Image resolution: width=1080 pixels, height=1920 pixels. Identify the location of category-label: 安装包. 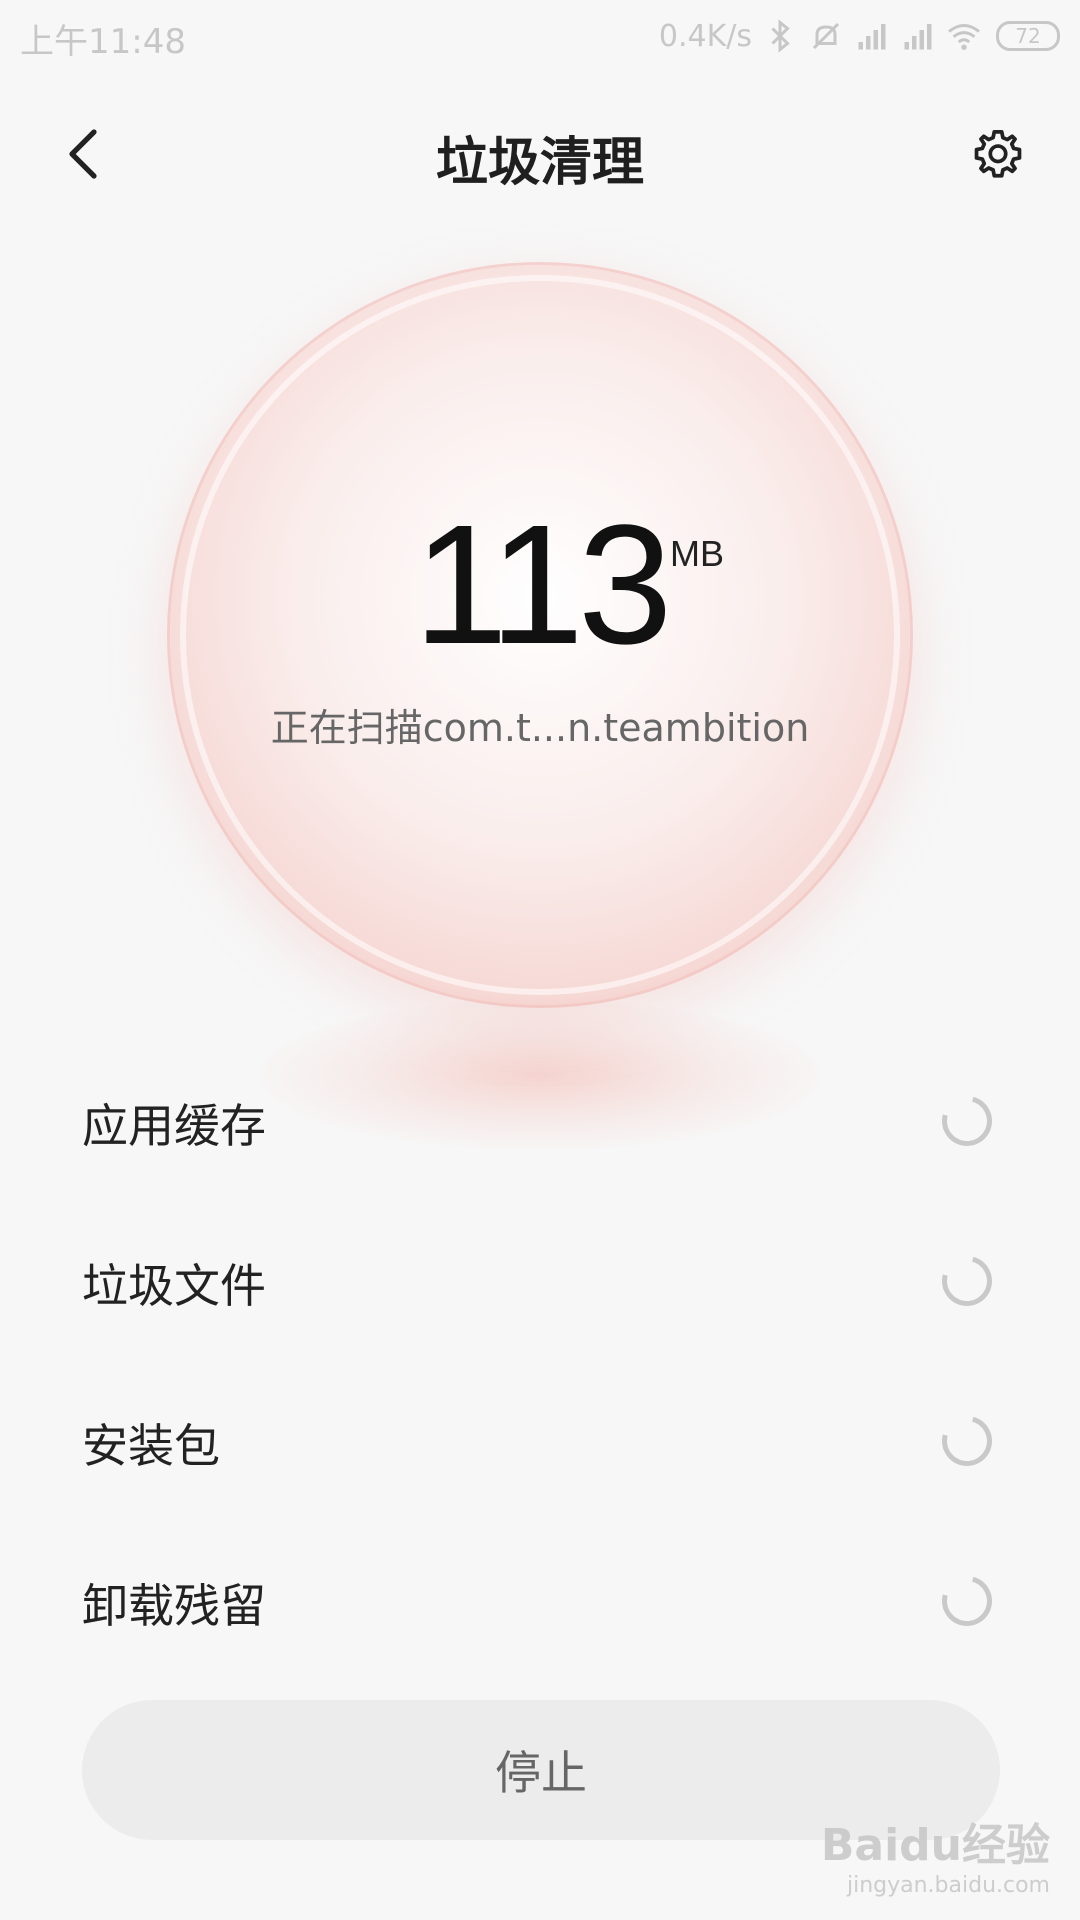
(151, 1446).